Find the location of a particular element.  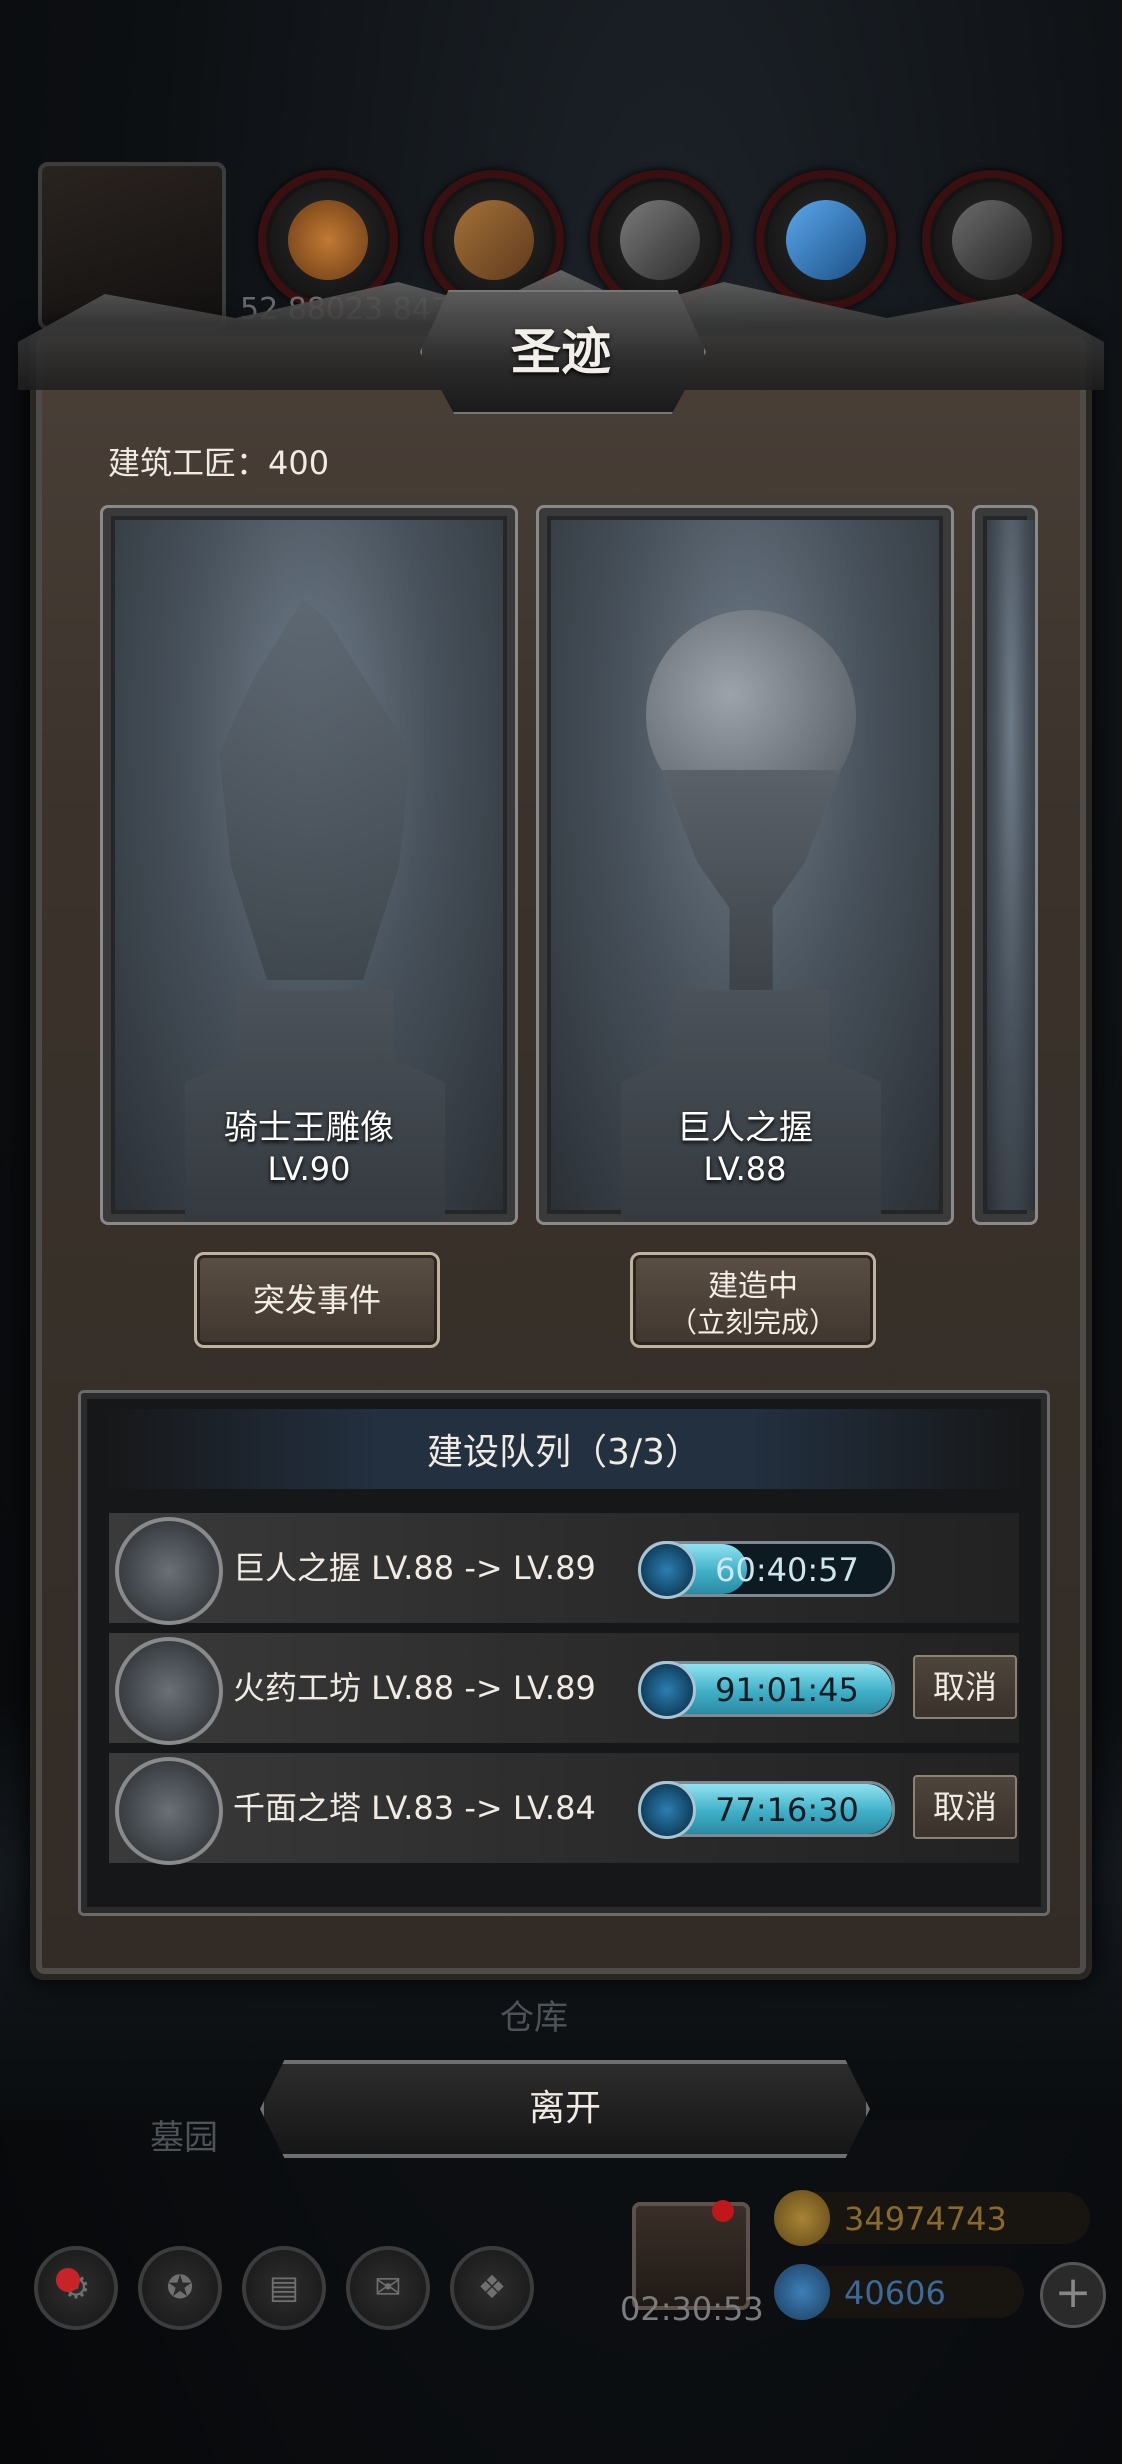

queue-row-text: 千面之塔 LV.83 -> LV.84 is located at coordinates (414, 1808).